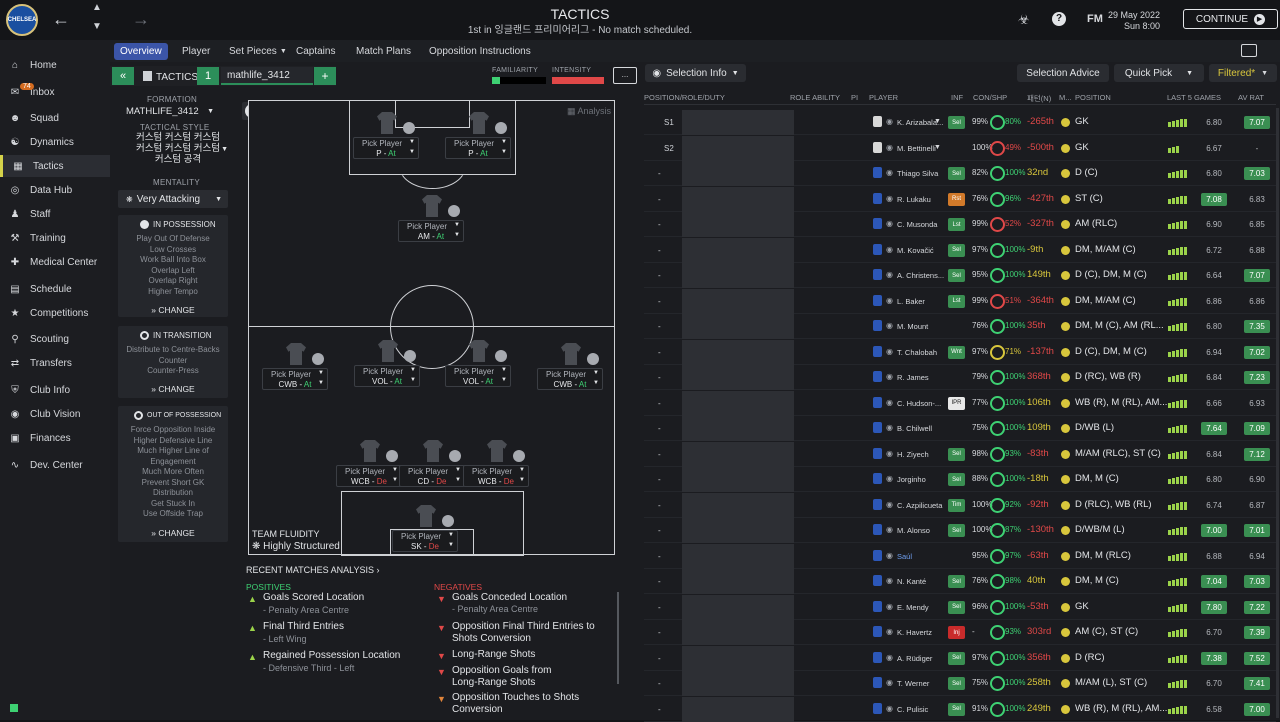  Describe the element at coordinates (325, 76) in the screenshot. I see `add-tactic-button: +` at that location.